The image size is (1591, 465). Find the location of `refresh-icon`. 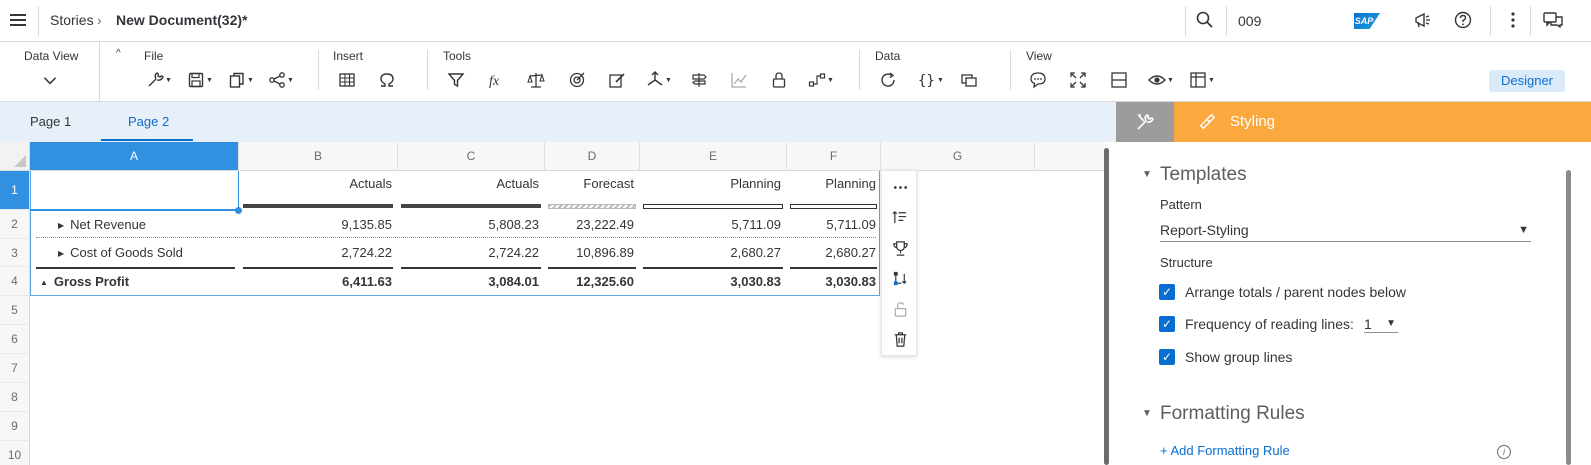

refresh-icon is located at coordinates (888, 80).